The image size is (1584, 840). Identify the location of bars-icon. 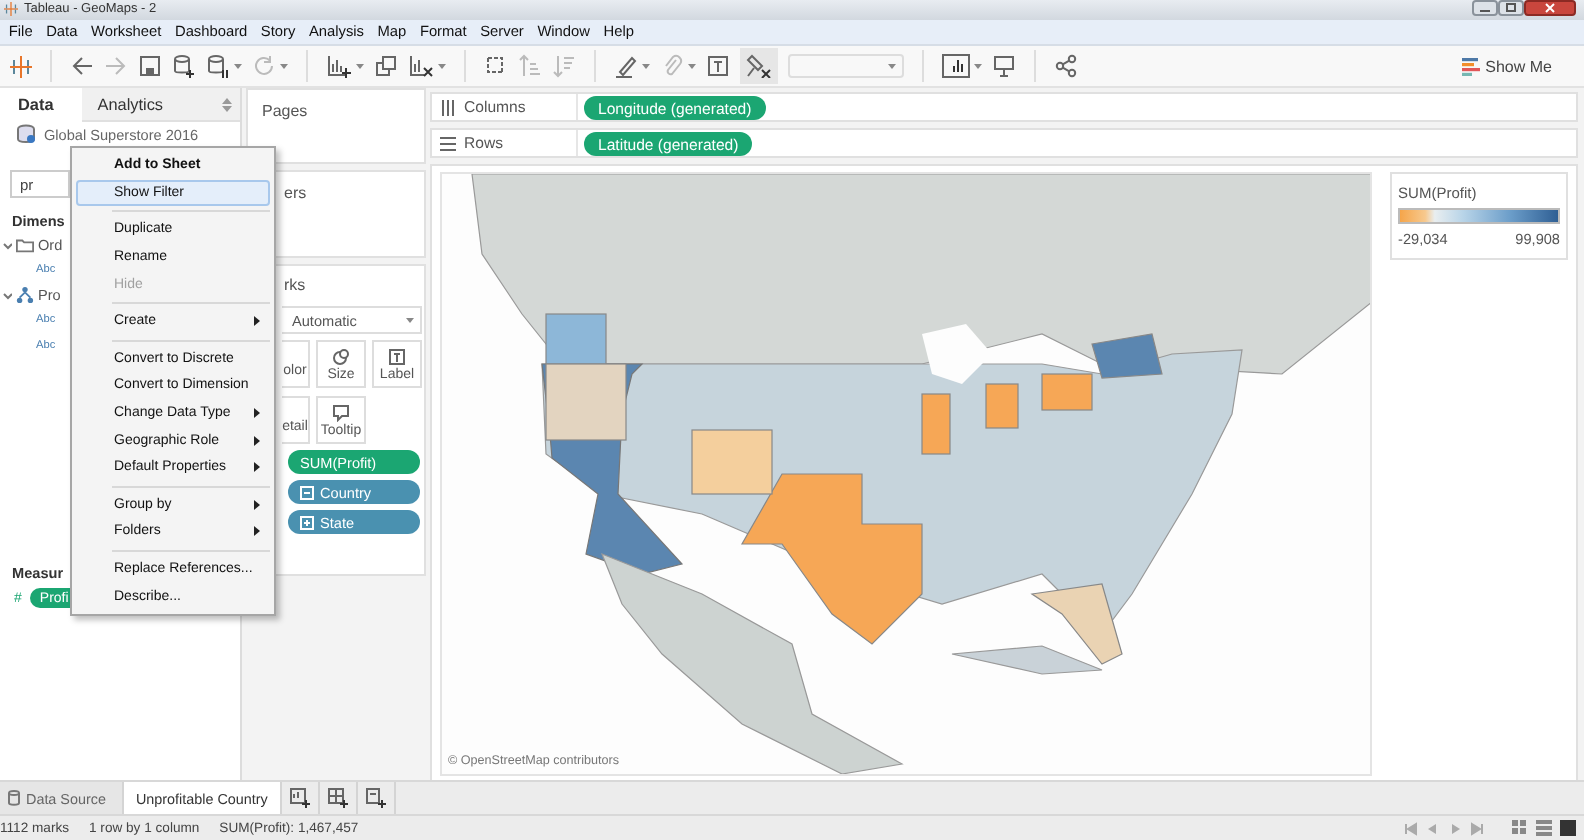
(1470, 66).